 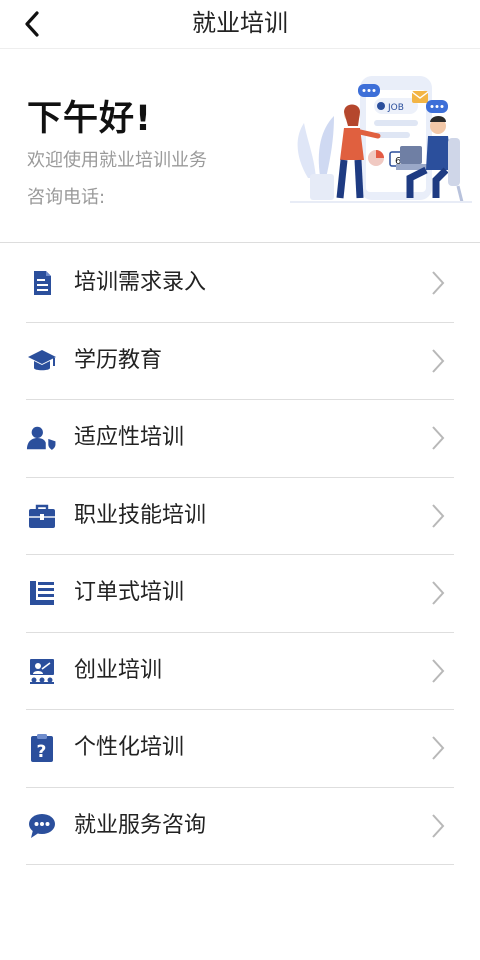 What do you see at coordinates (240, 826) in the screenshot?
I see `menu-item-employment-service-consult: 就业服务咨询` at bounding box center [240, 826].